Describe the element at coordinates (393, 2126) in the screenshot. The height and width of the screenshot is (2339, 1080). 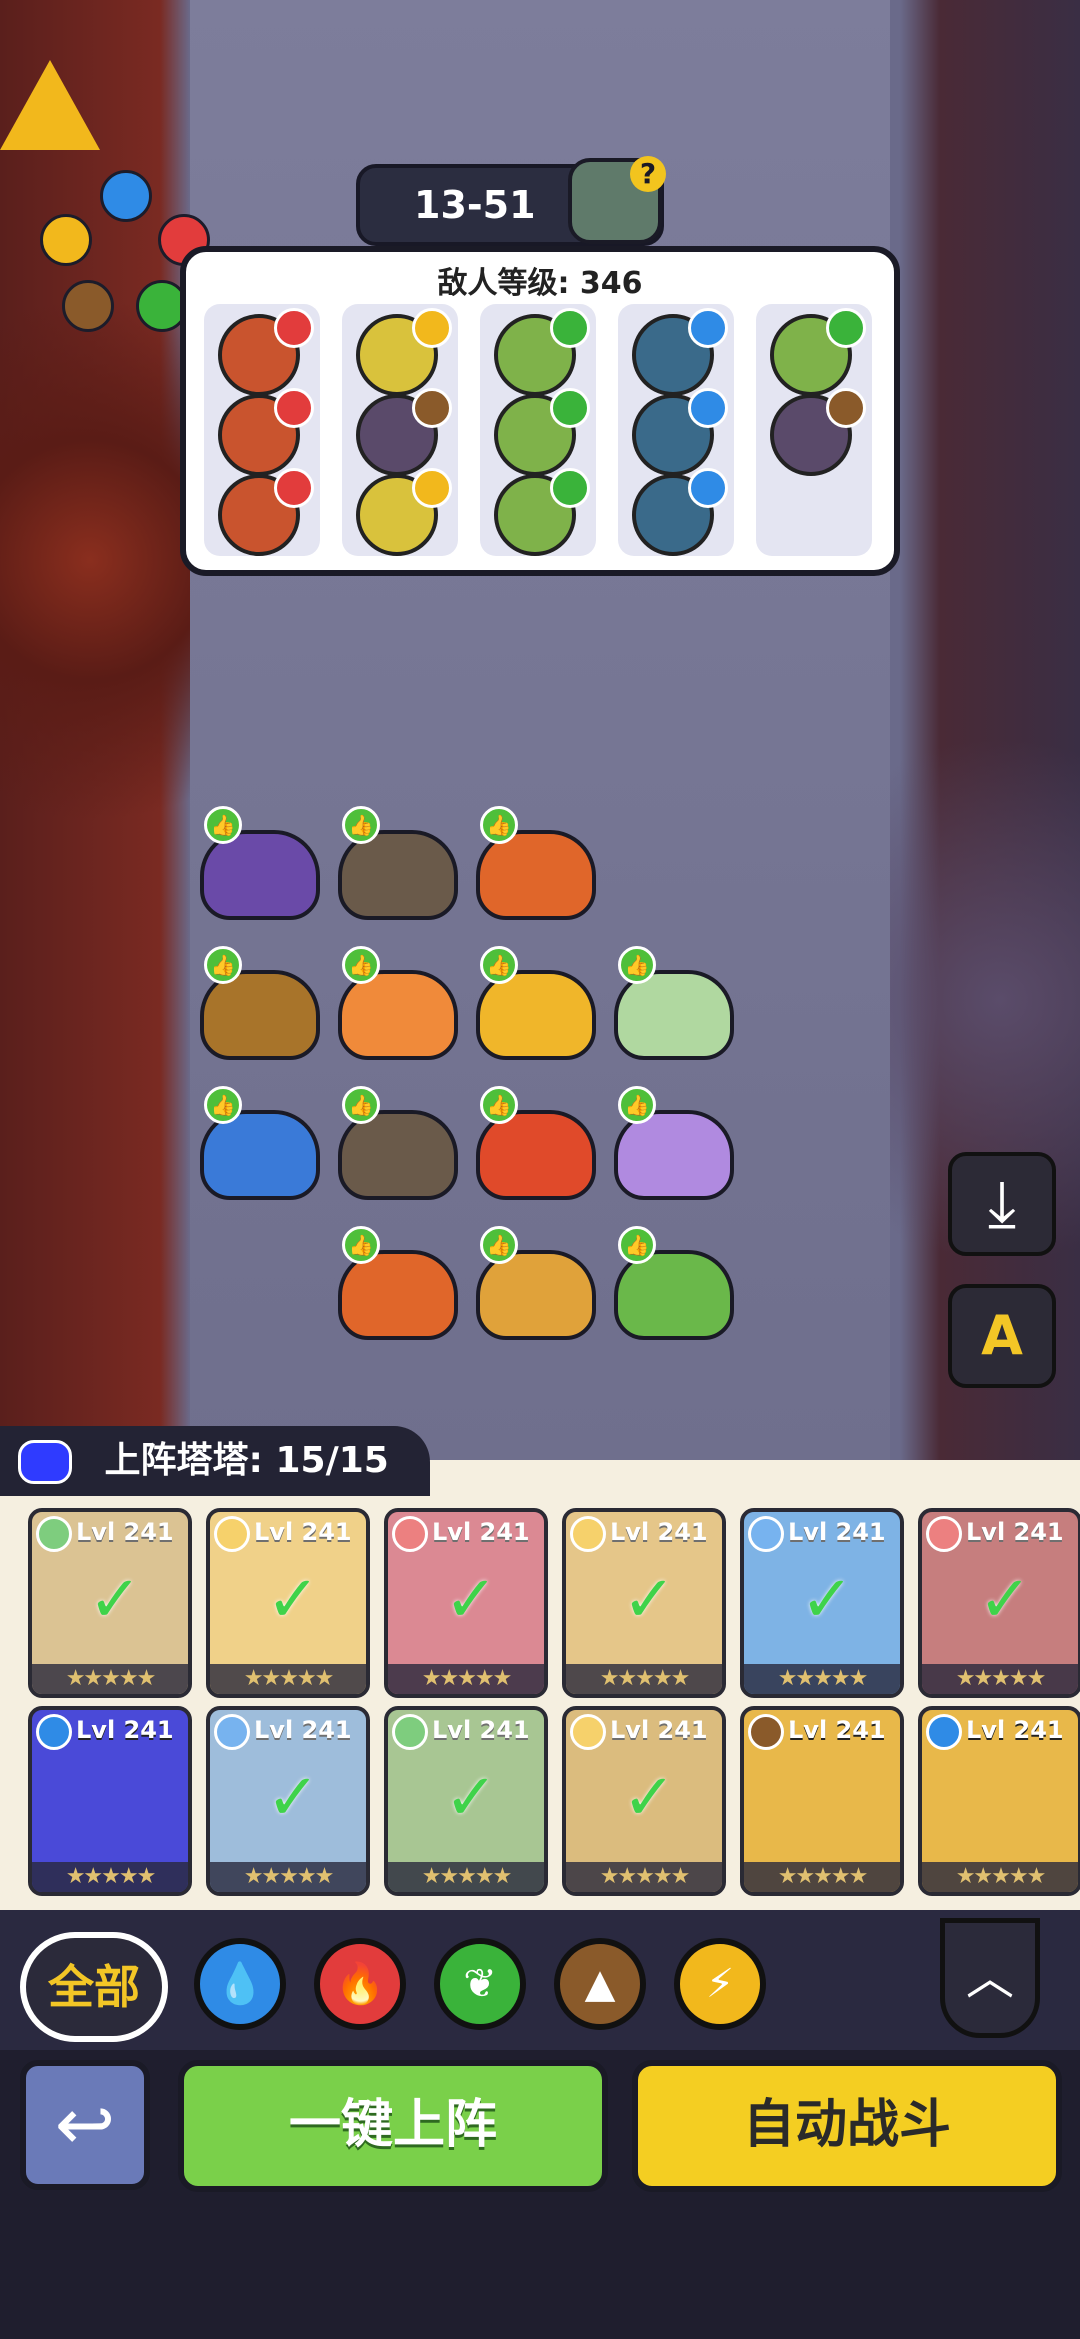
I see `one-key-deploy-button: 一键上阵` at that location.